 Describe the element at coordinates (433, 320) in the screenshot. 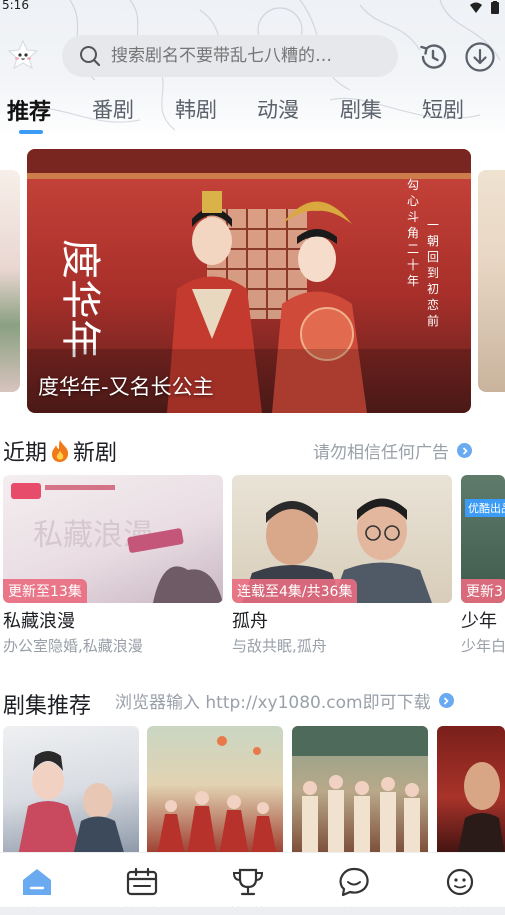

I see `svg-text: 前` at that location.